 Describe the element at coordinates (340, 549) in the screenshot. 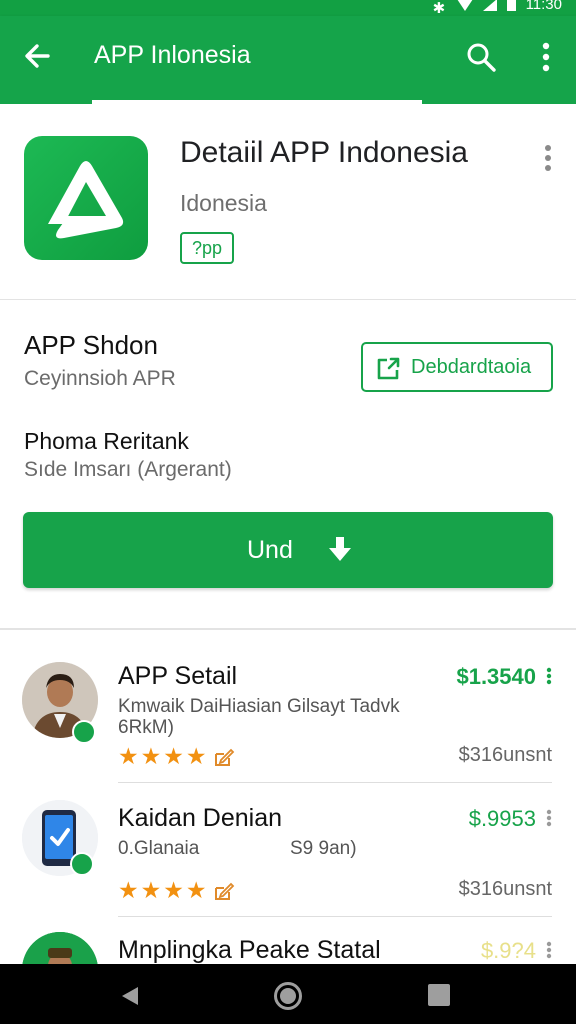

I see `download-icon` at that location.